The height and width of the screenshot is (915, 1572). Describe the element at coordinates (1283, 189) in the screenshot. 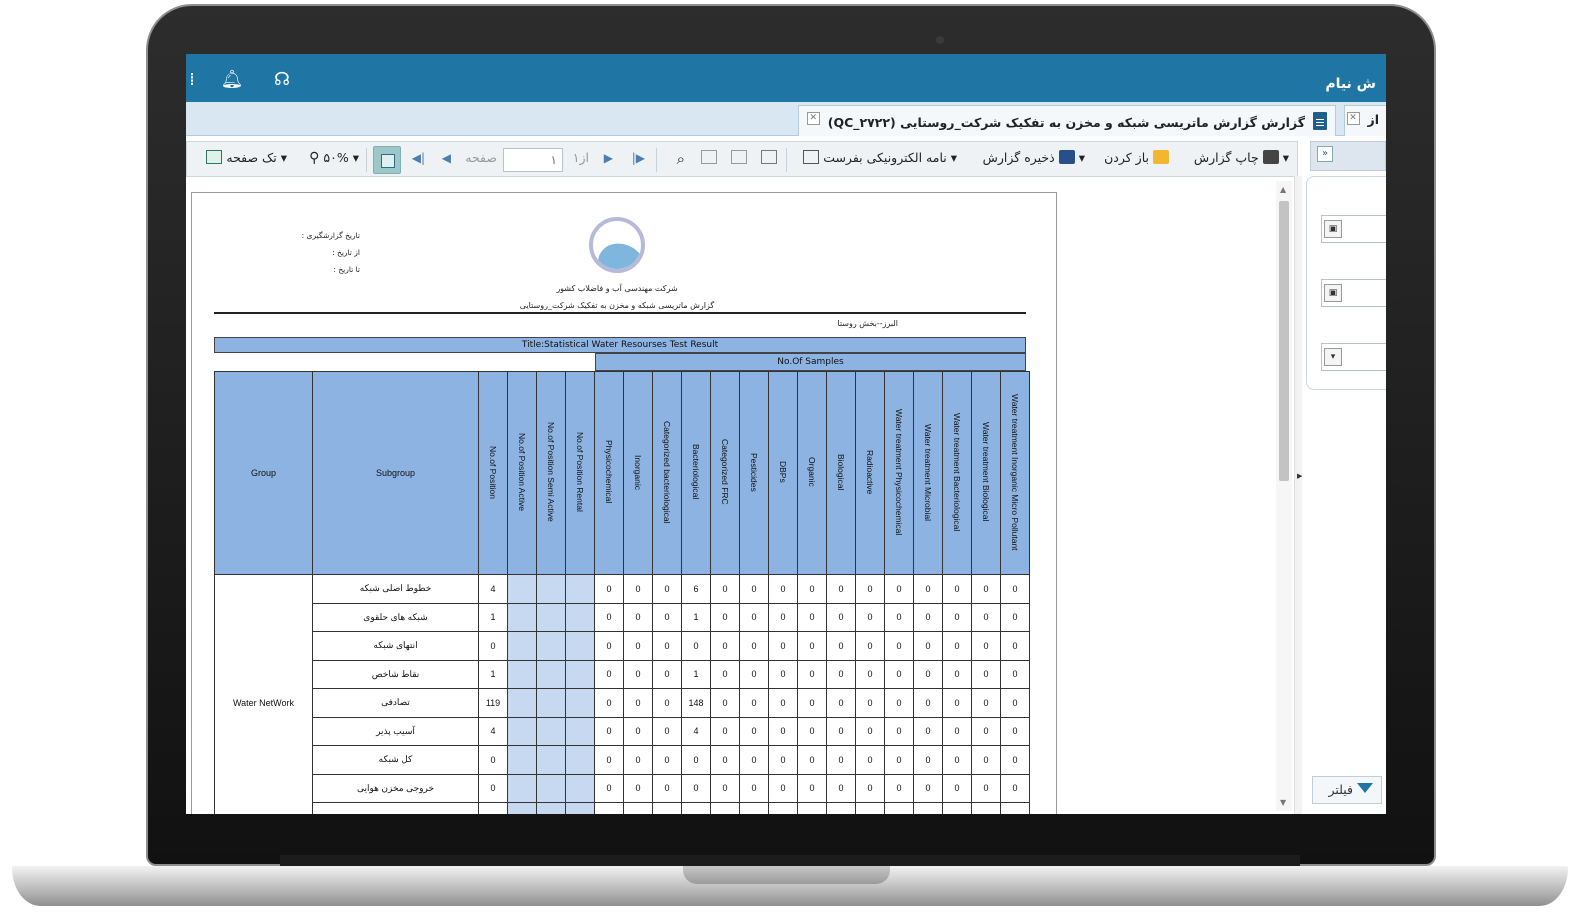

I see `scroll-up-icon: ▲` at that location.